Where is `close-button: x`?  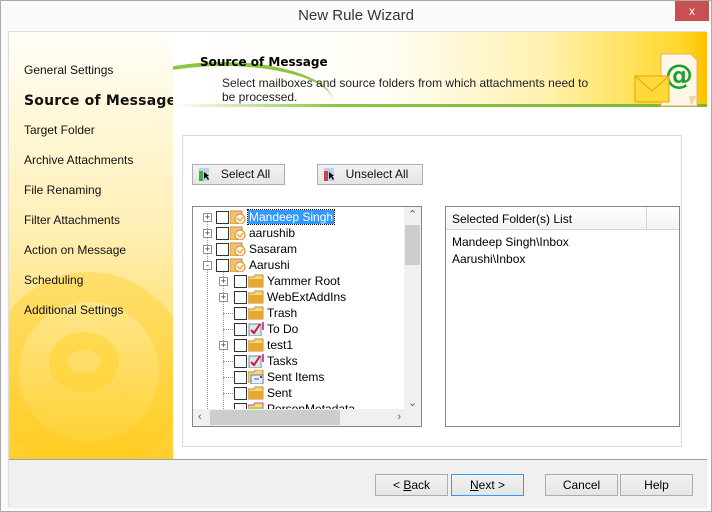
close-button: x is located at coordinates (692, 11).